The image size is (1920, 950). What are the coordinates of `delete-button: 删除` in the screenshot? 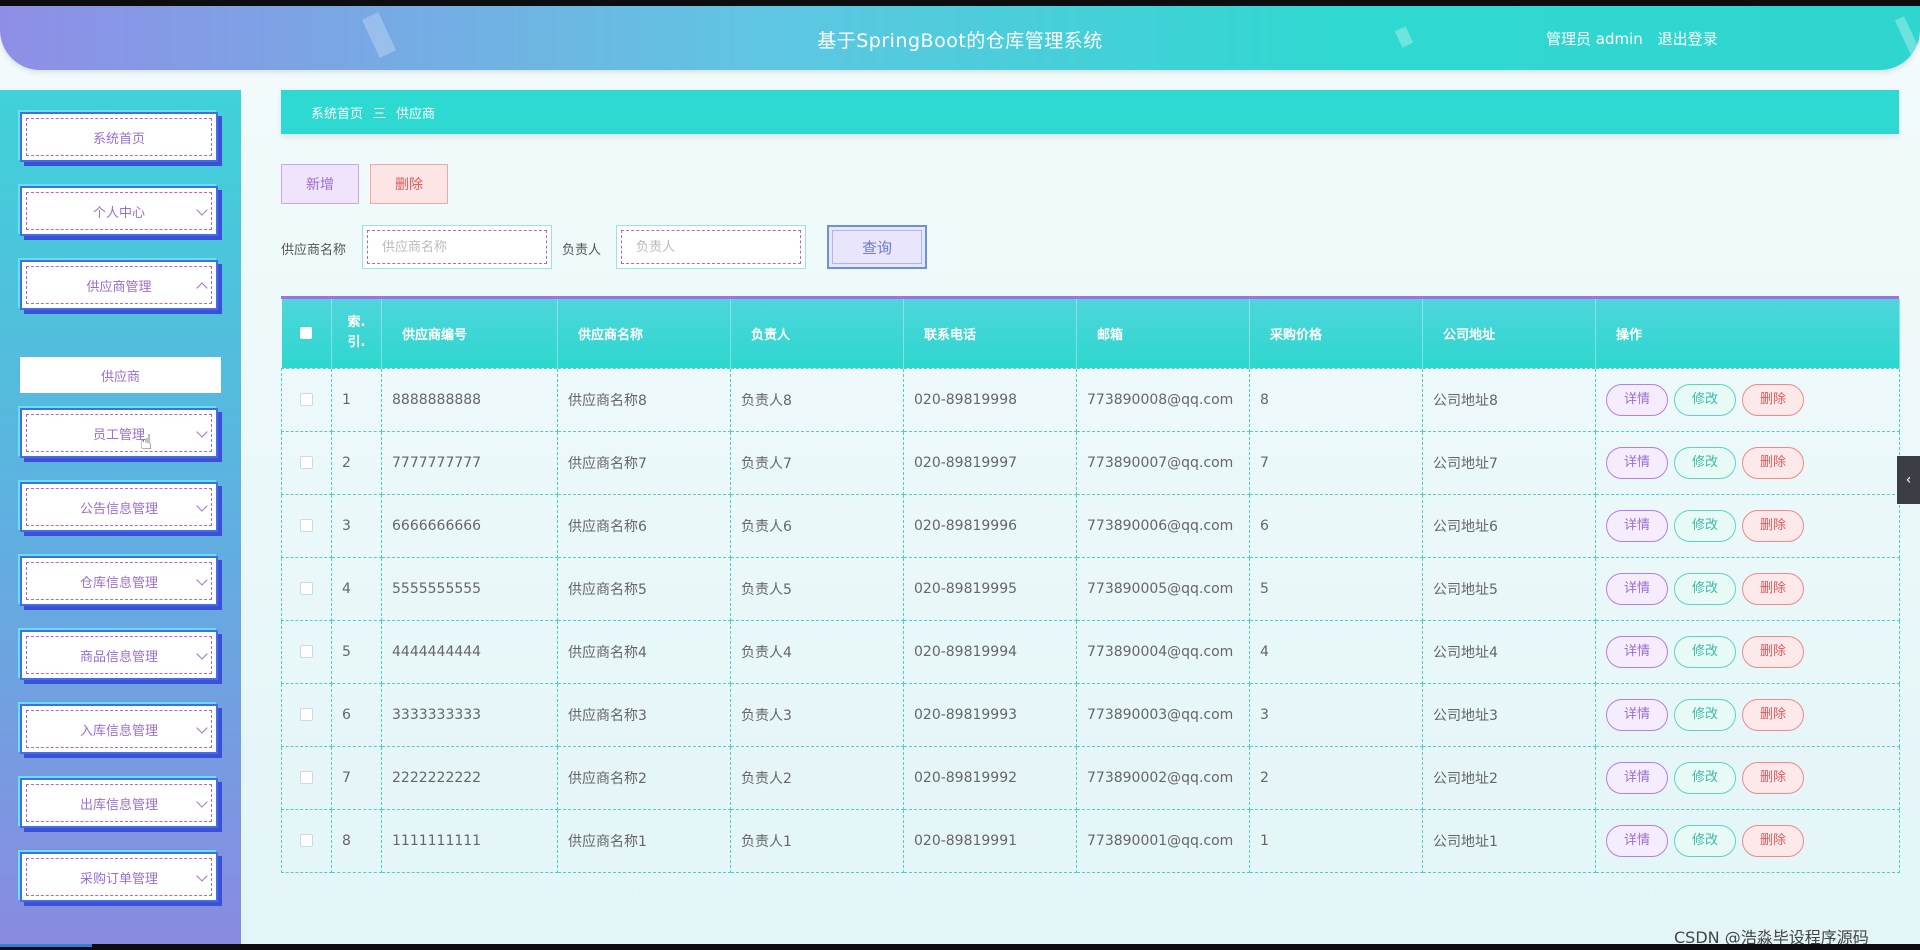 It's located at (409, 184).